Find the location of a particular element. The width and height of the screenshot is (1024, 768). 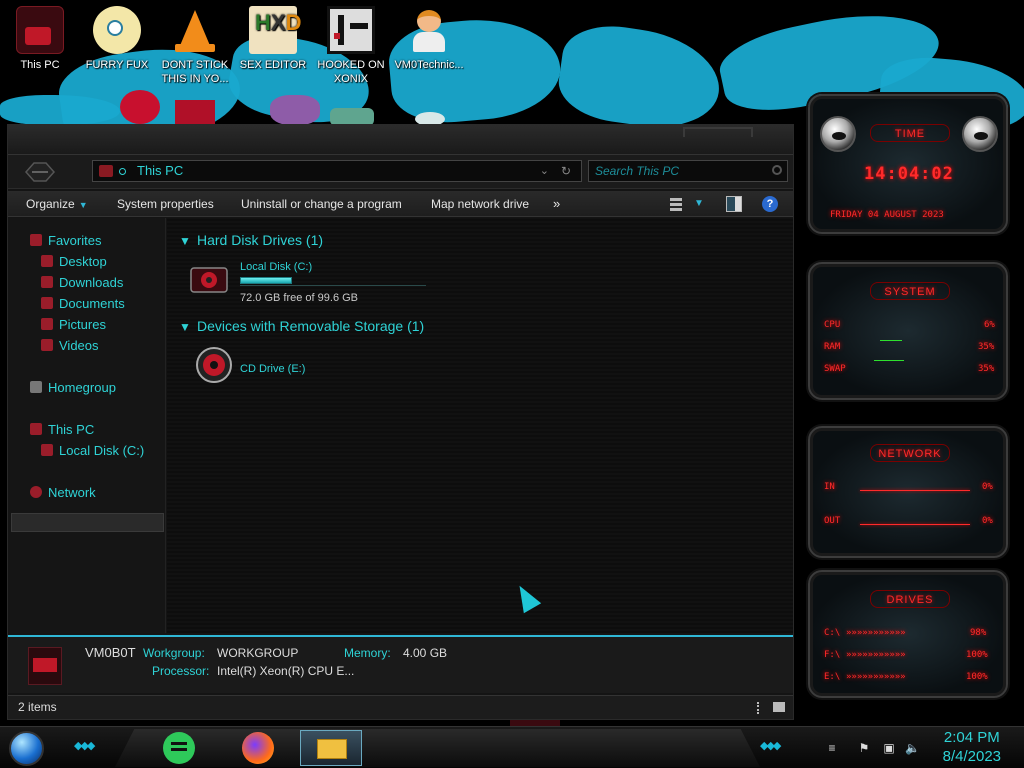

location-icon is located at coordinates (122, 171).